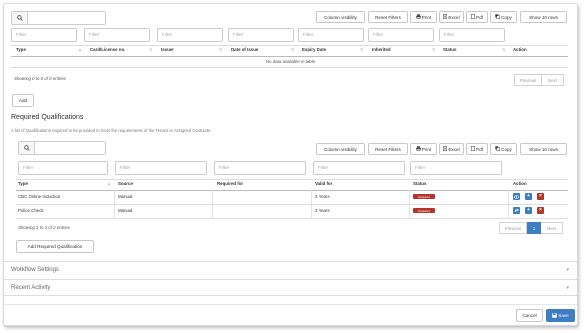 Image resolution: width=587 pixels, height=333 pixels. What do you see at coordinates (322, 196) in the screenshot?
I see `cell-valid-for: 3 Years` at bounding box center [322, 196].